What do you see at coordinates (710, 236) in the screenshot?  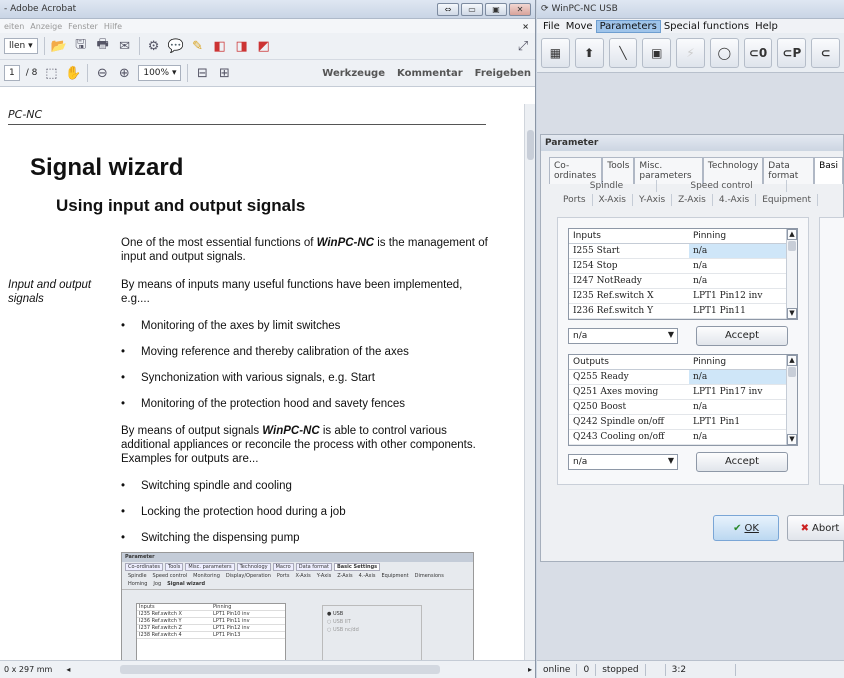 I see `column-header: Pinning` at bounding box center [710, 236].